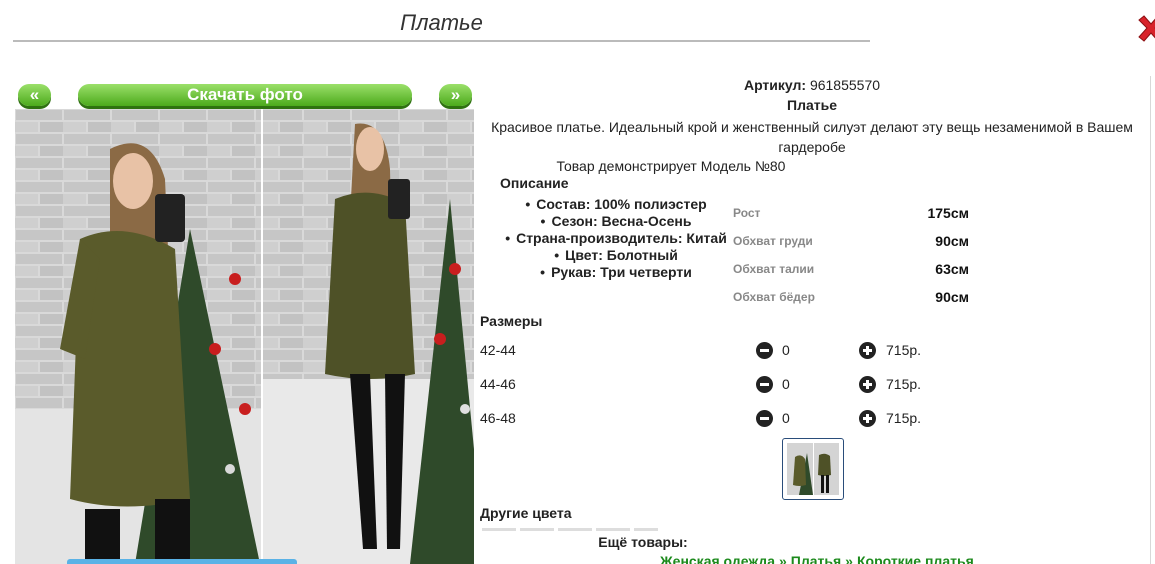  I want to click on photo-thumbnail, so click(813, 469).